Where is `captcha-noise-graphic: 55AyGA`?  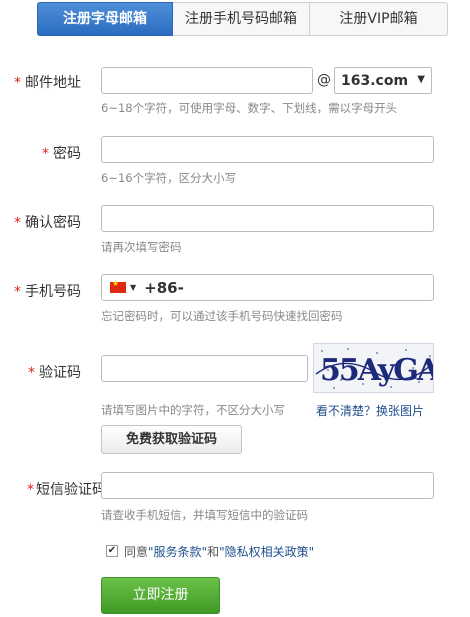 captcha-noise-graphic: 55AyGA is located at coordinates (374, 368).